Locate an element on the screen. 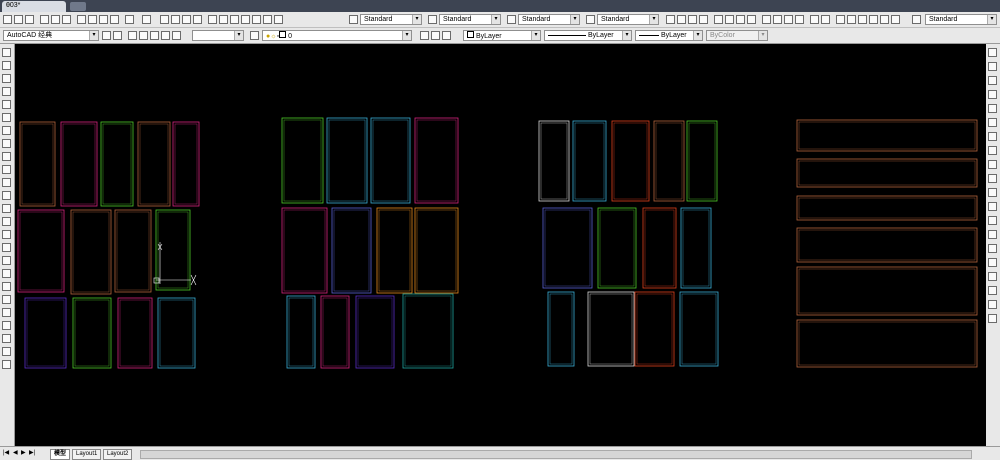 Image resolution: width=1000 pixels, height=460 pixels. workspace-settings-icon is located at coordinates (106, 35).